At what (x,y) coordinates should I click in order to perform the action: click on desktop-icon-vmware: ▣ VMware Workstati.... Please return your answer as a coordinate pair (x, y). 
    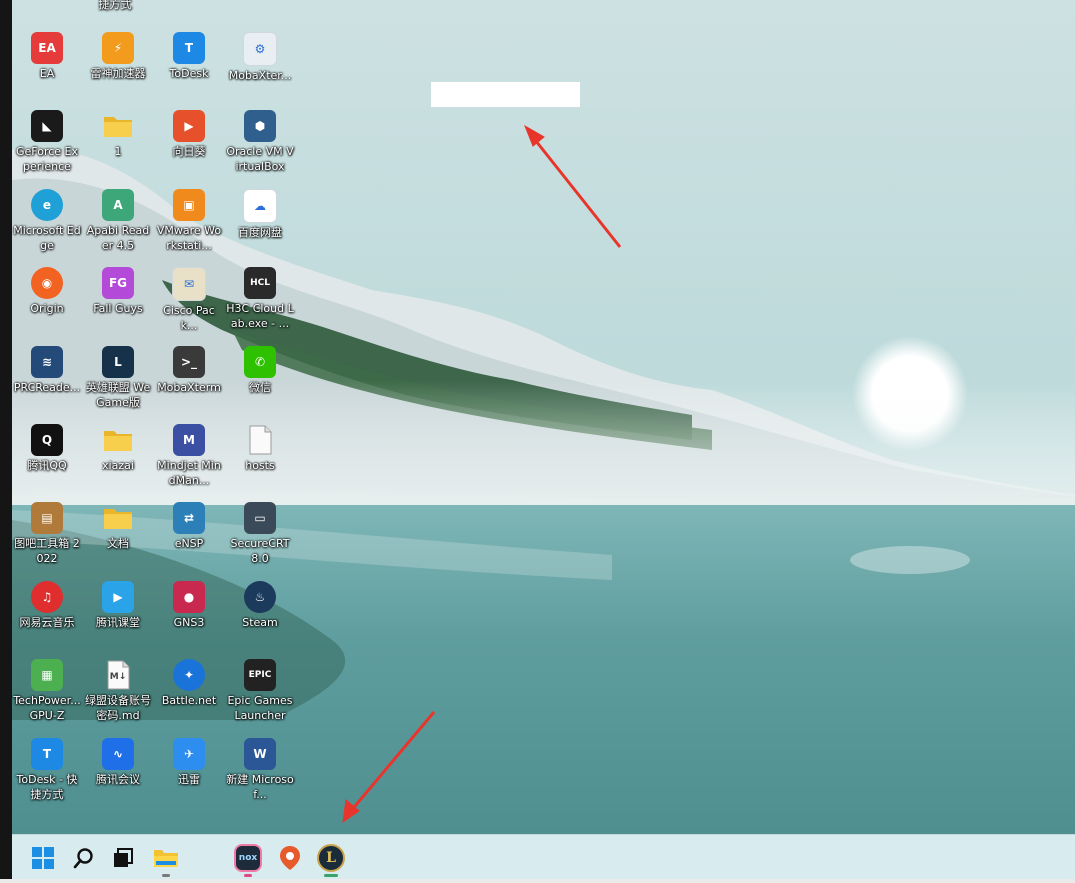
    Looking at the image, I should click on (189, 221).